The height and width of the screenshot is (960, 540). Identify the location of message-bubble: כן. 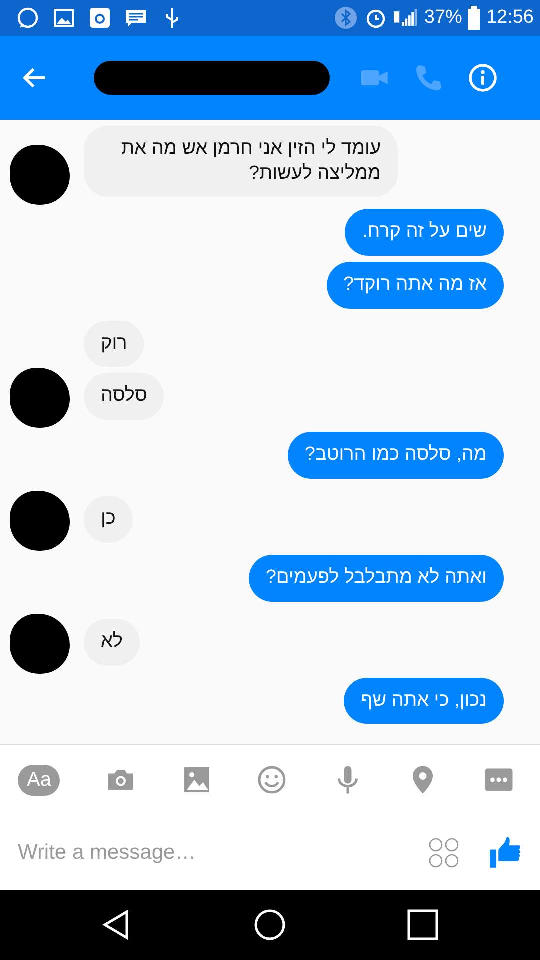
(108, 519).